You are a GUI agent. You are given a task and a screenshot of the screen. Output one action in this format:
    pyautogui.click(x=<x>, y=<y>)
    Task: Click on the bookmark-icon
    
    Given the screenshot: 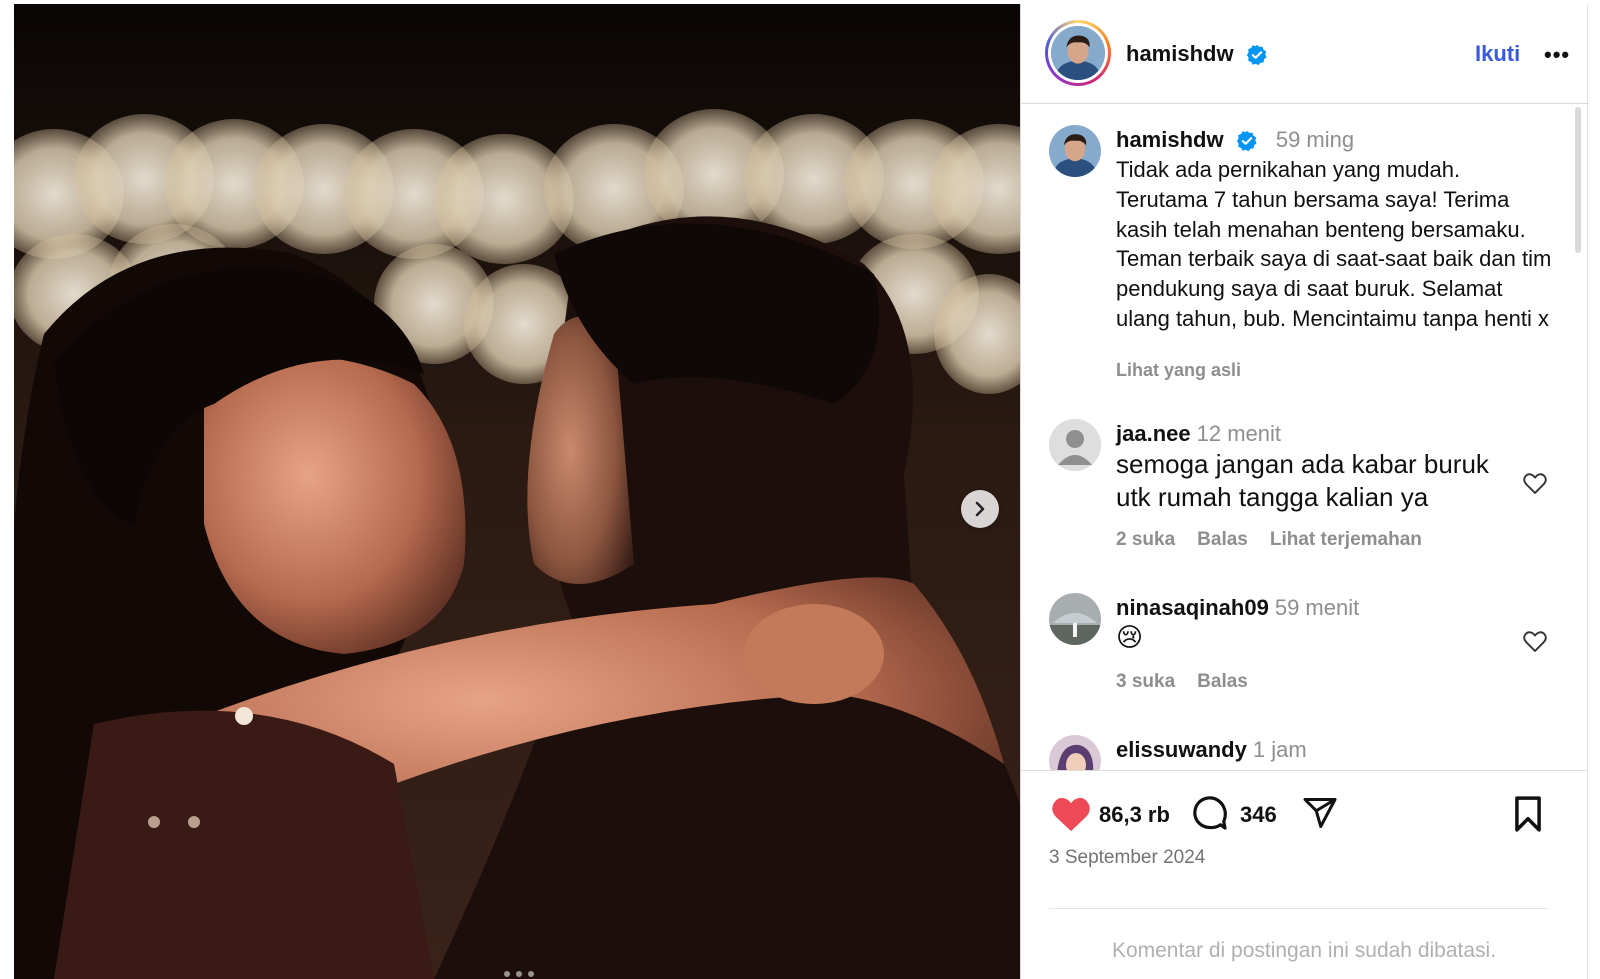 What is the action you would take?
    pyautogui.click(x=1528, y=814)
    